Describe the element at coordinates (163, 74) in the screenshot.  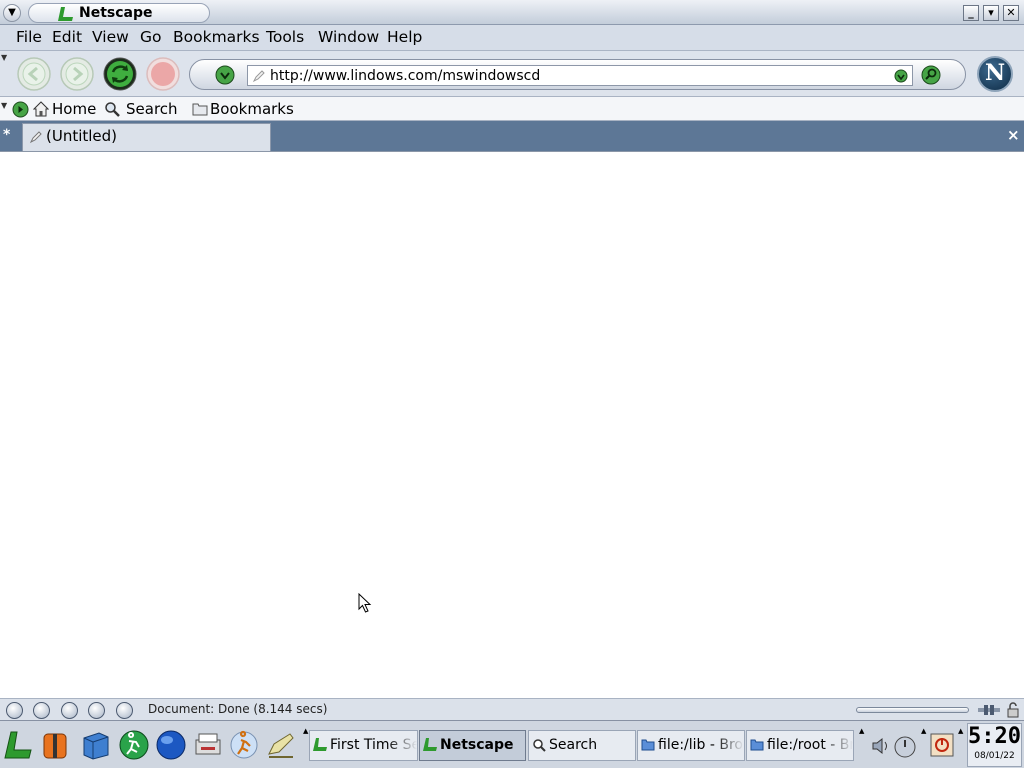
I see `stop-button` at that location.